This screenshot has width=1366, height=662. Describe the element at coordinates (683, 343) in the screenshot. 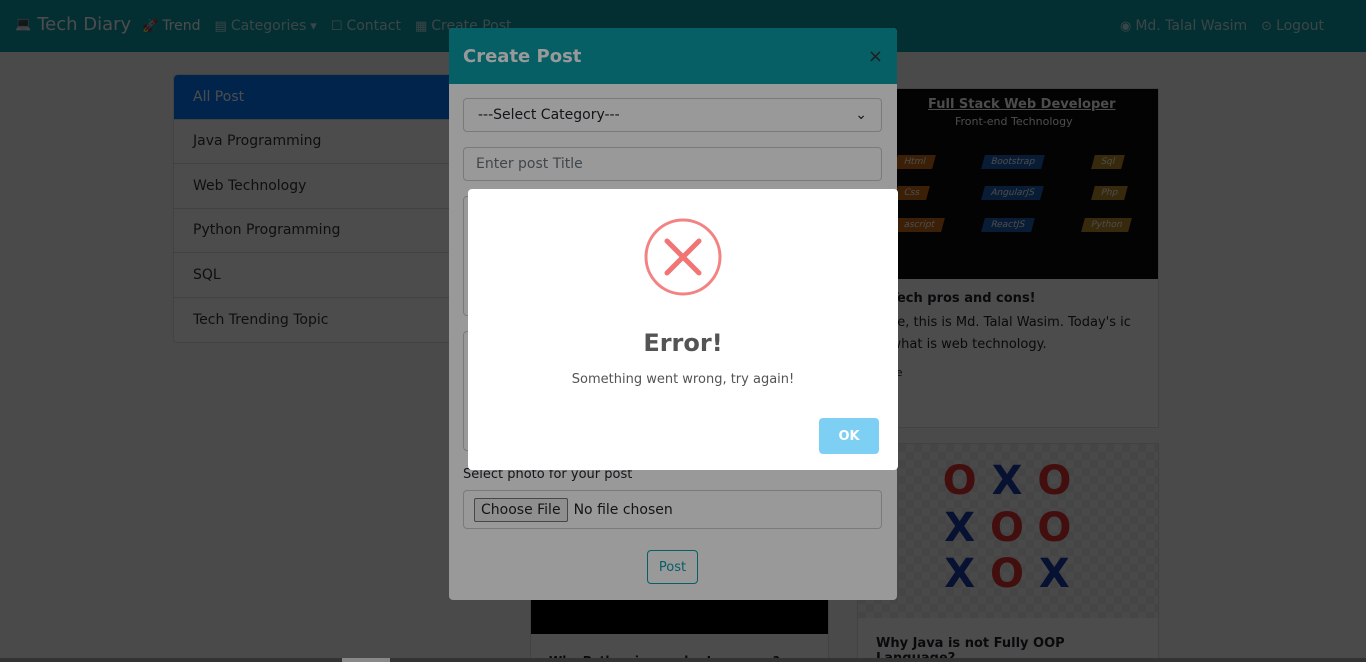

I see `dialog-title: Error!` at that location.